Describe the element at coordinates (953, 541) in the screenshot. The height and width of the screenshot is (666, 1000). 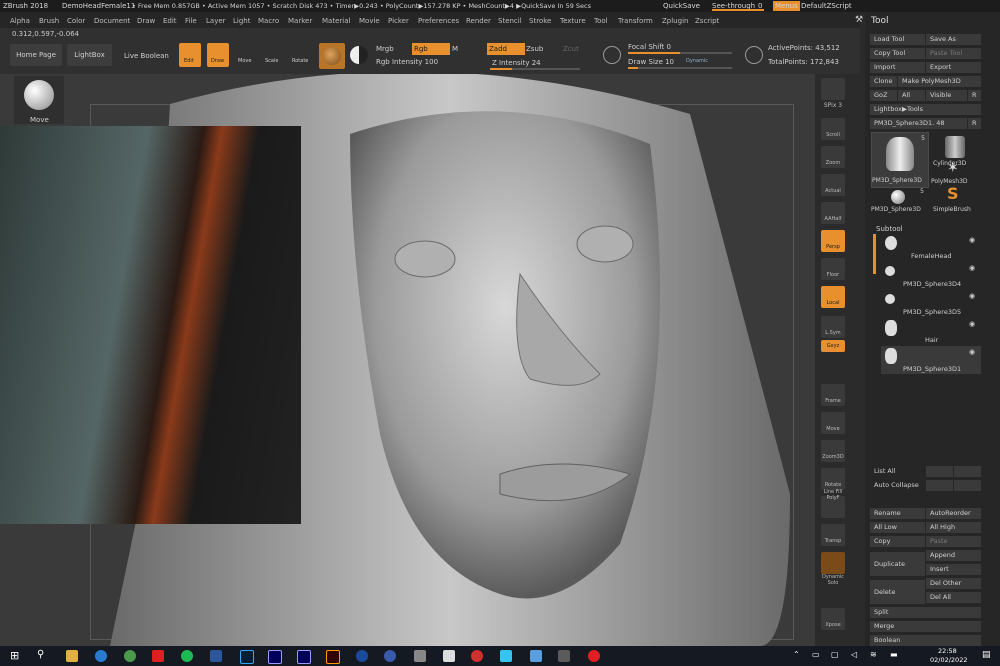
I see `paste-subtool-button: Paste` at that location.